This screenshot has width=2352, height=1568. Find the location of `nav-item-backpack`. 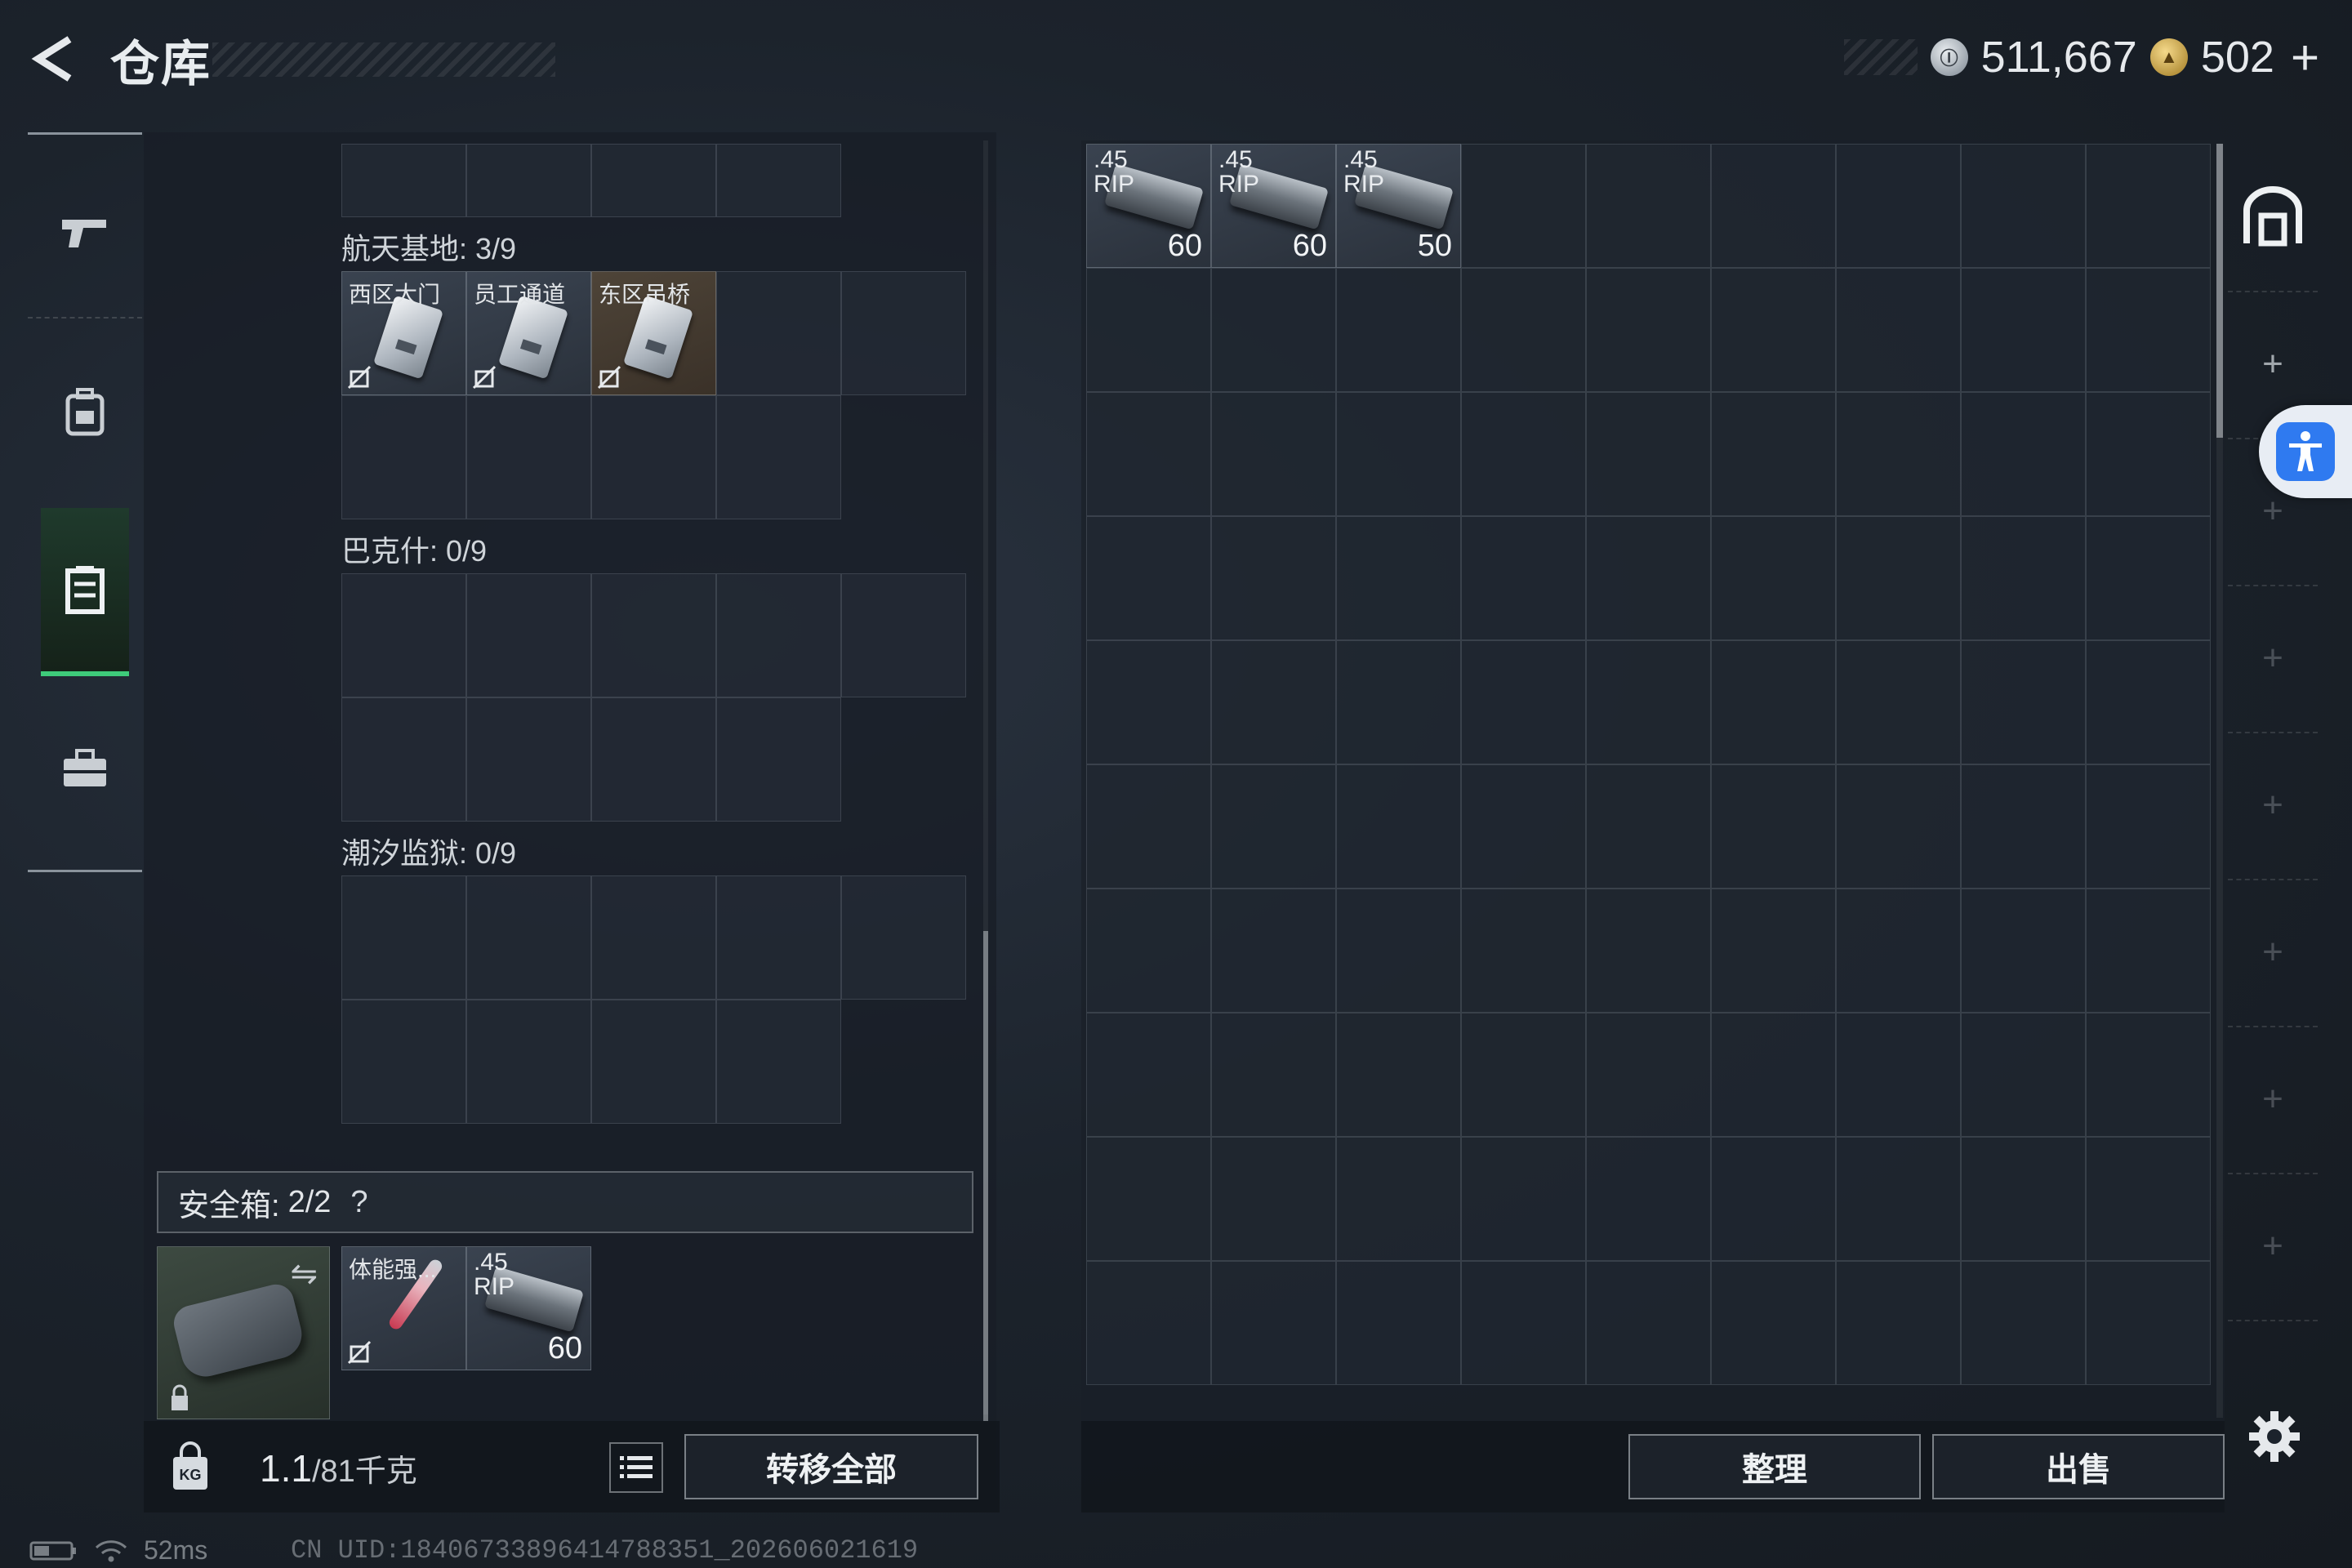

nav-item-backpack is located at coordinates (85, 411).